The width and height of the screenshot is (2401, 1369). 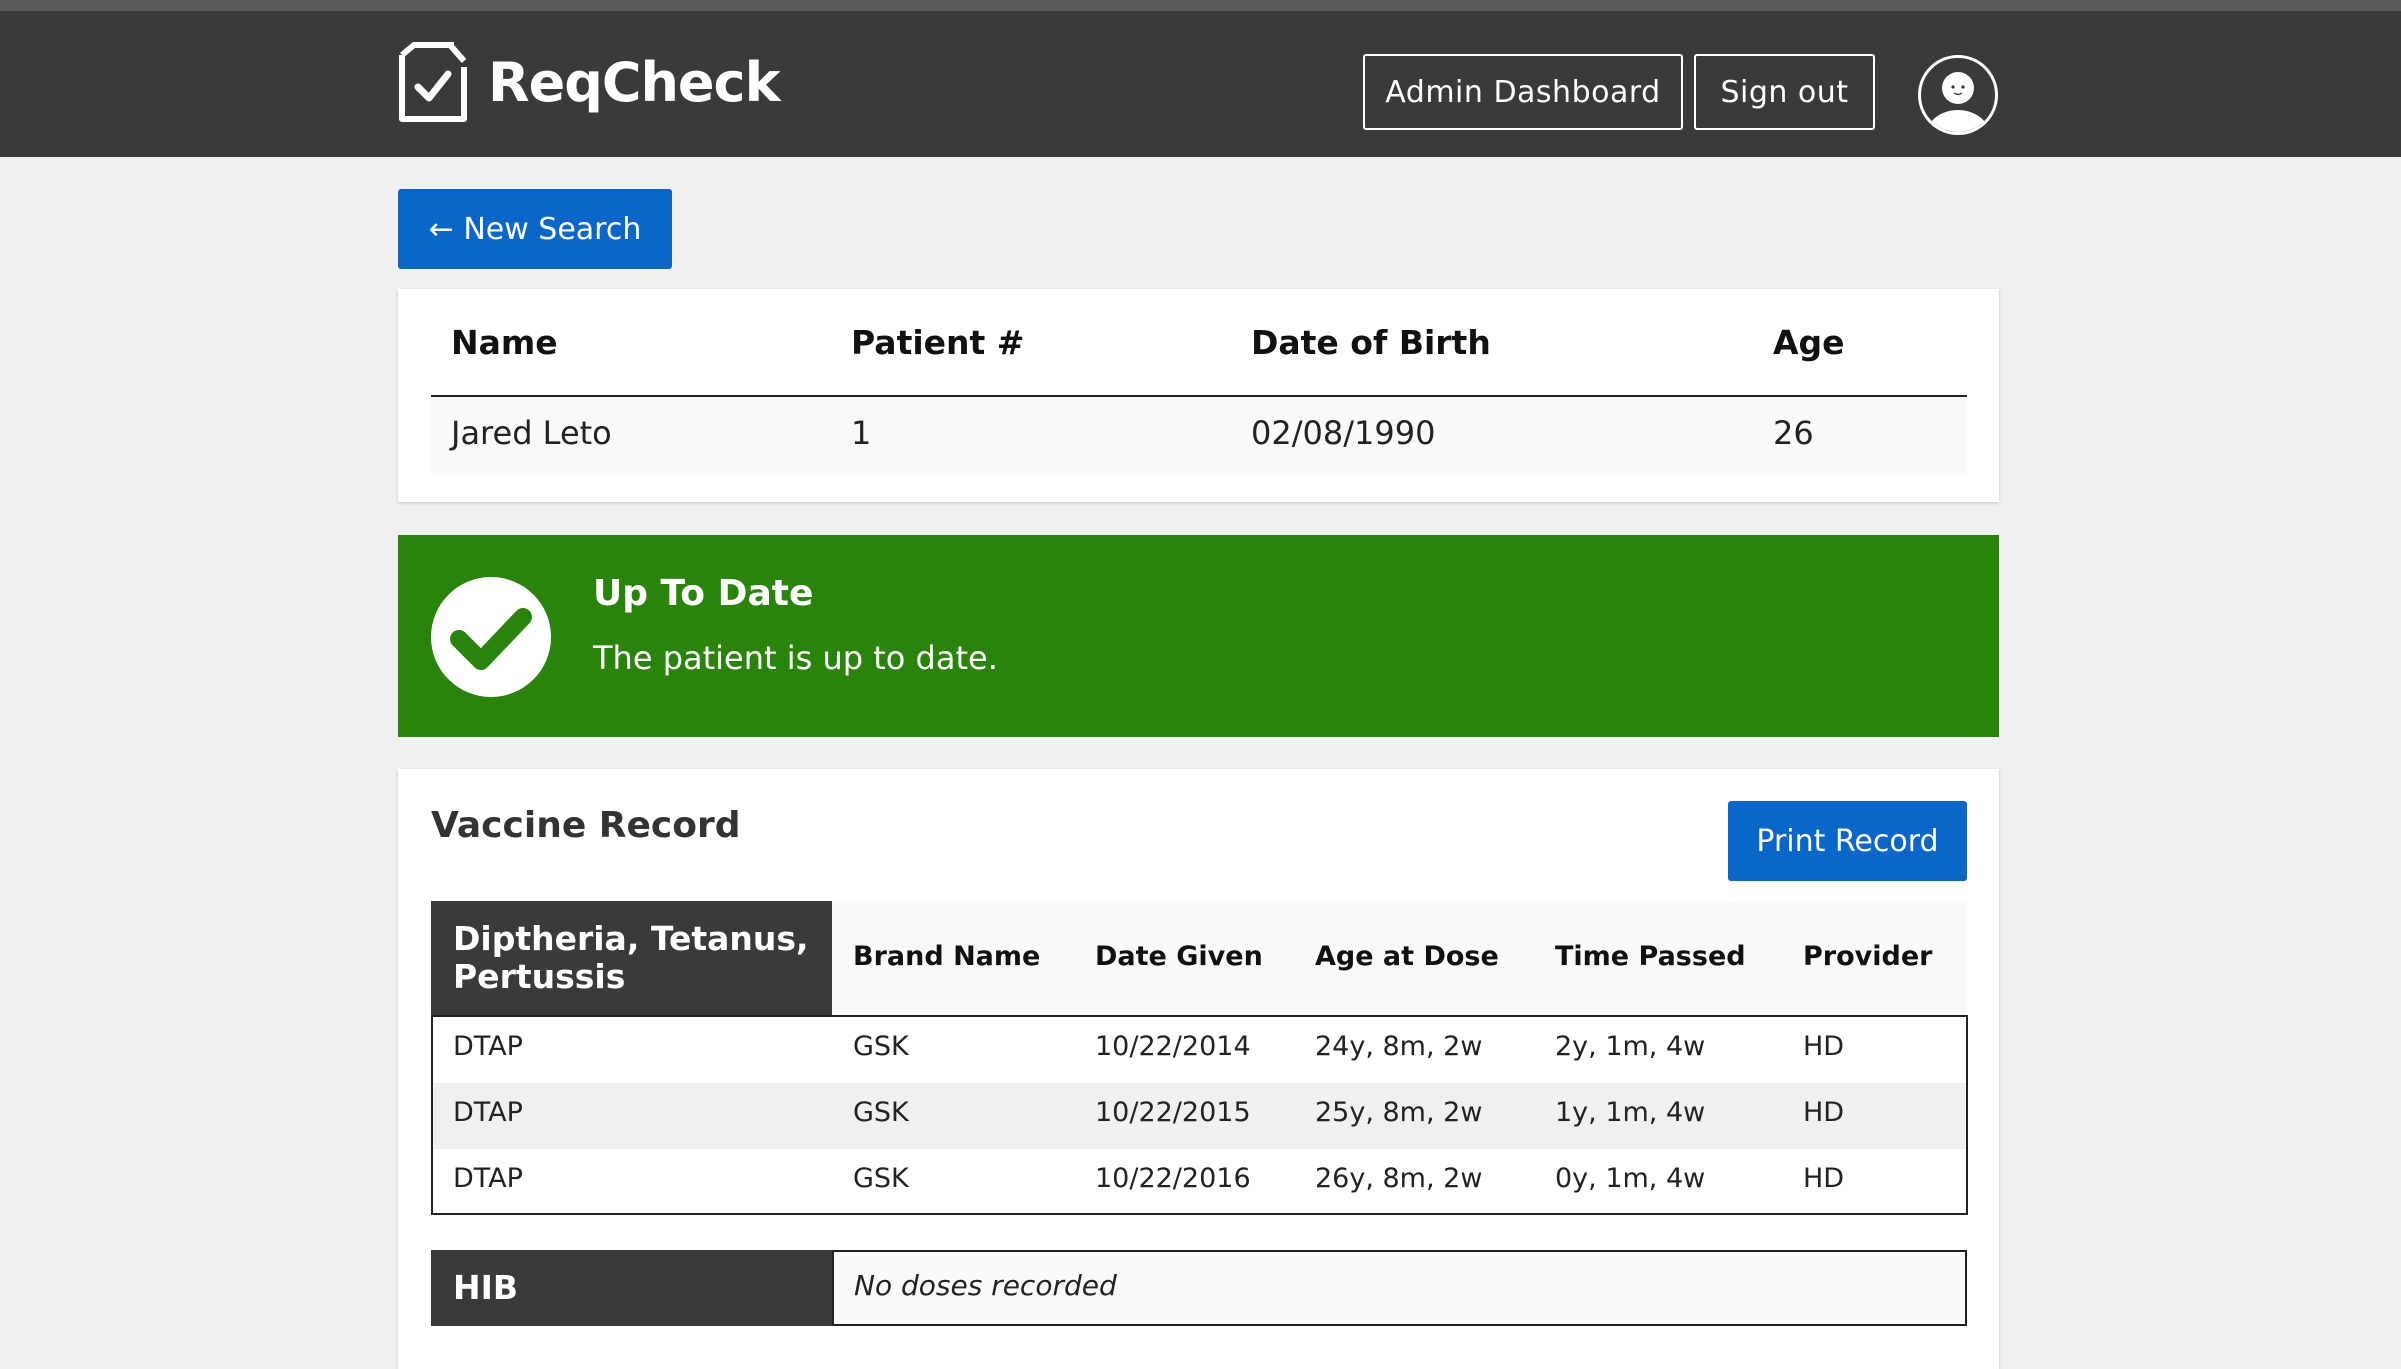 I want to click on patient-age: 26, so click(x=1793, y=433).